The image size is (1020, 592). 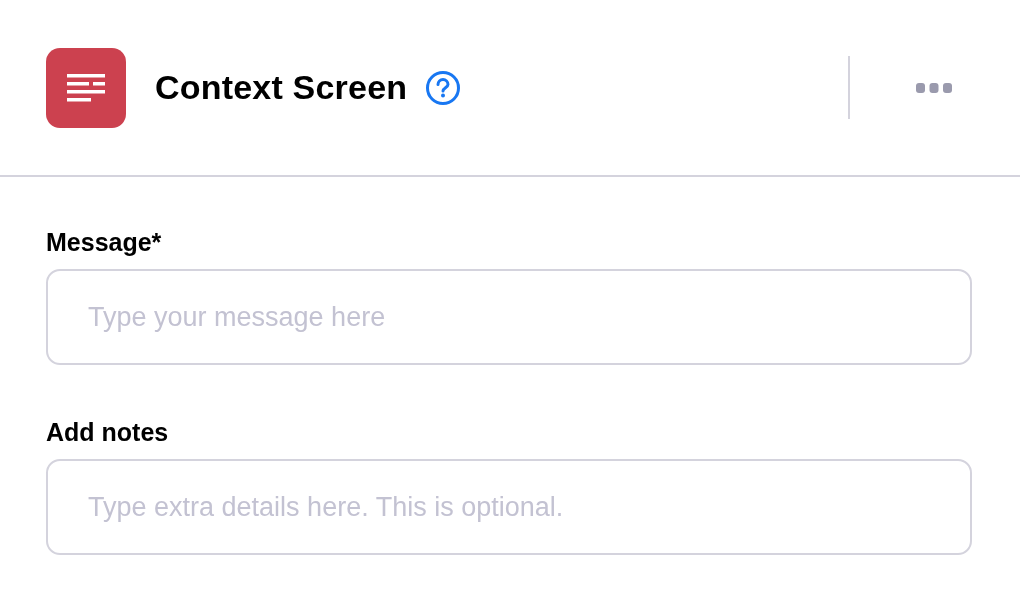 What do you see at coordinates (108, 432) in the screenshot?
I see `field-label: Add notes` at bounding box center [108, 432].